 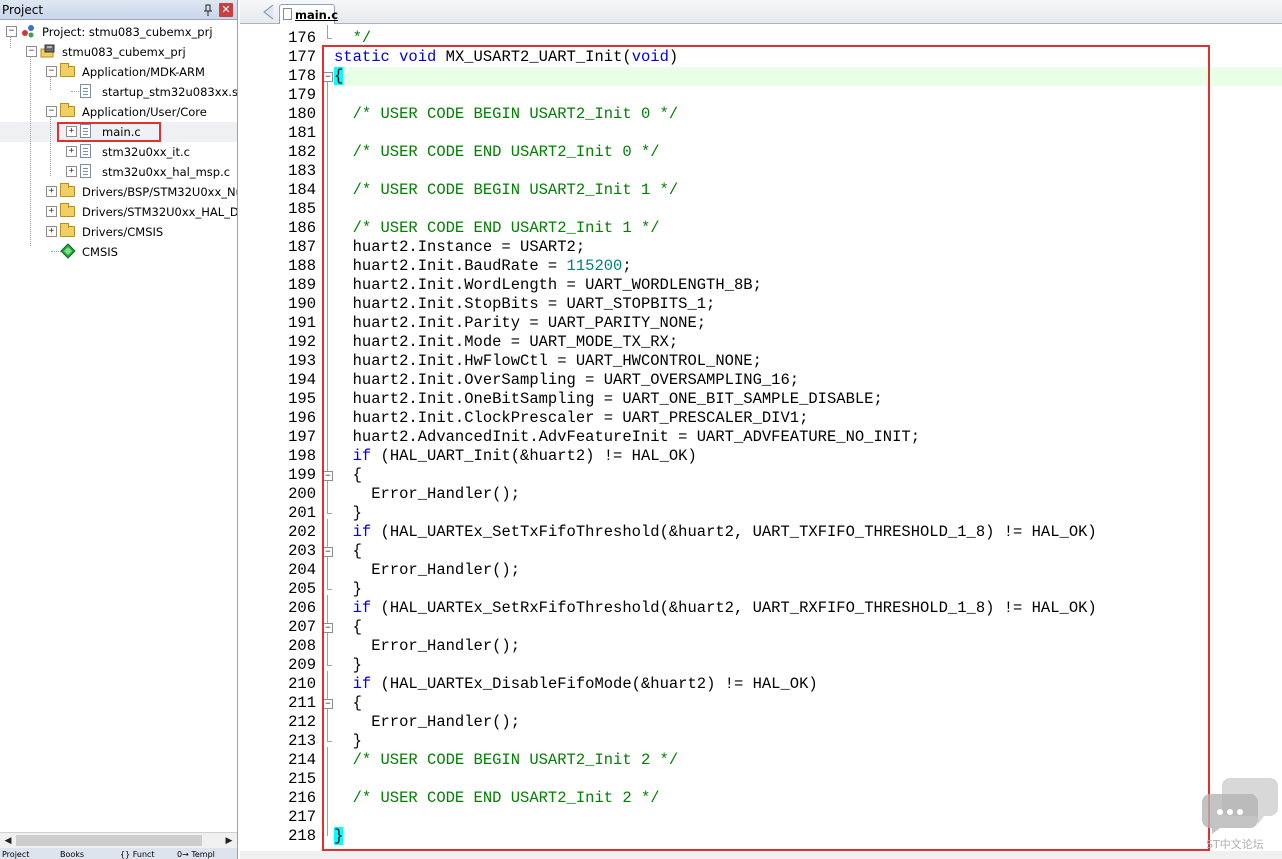 I want to click on project-pane-title: Project, so click(x=23, y=10).